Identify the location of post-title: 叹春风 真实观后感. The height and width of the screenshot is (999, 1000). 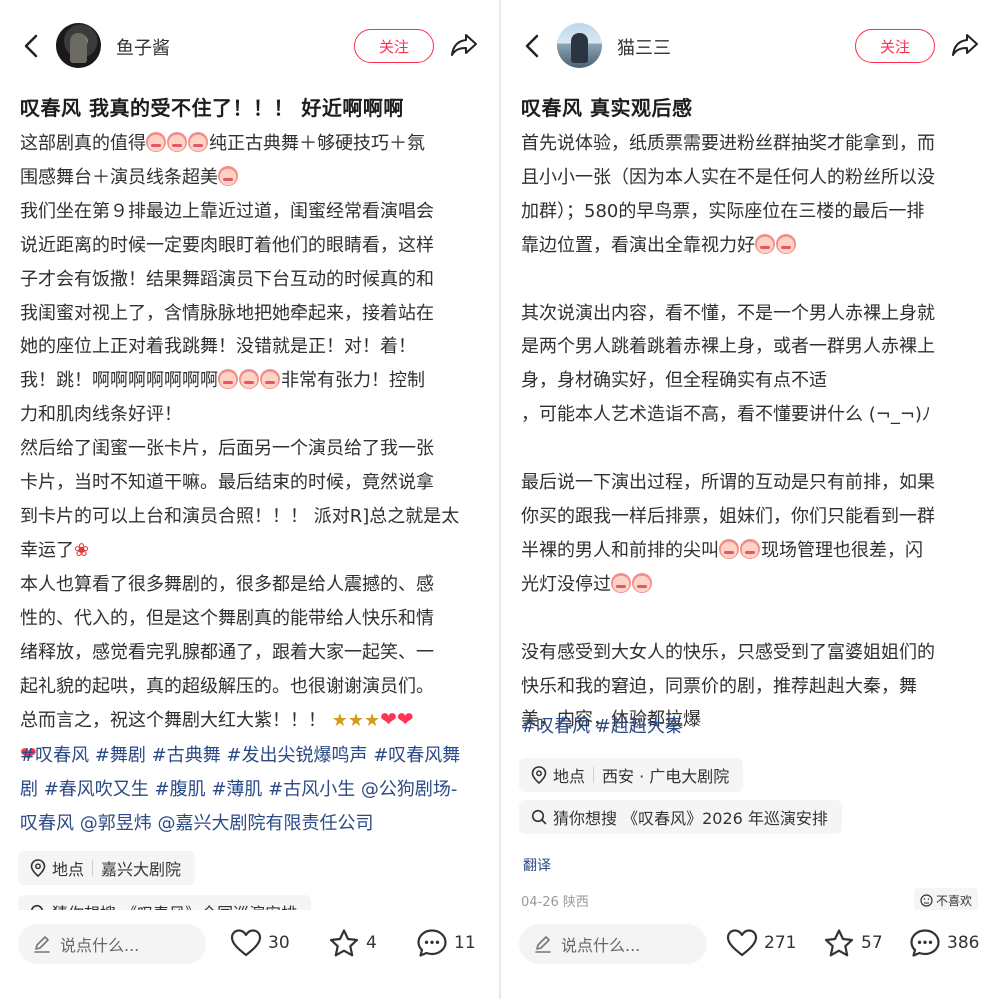
(607, 108).